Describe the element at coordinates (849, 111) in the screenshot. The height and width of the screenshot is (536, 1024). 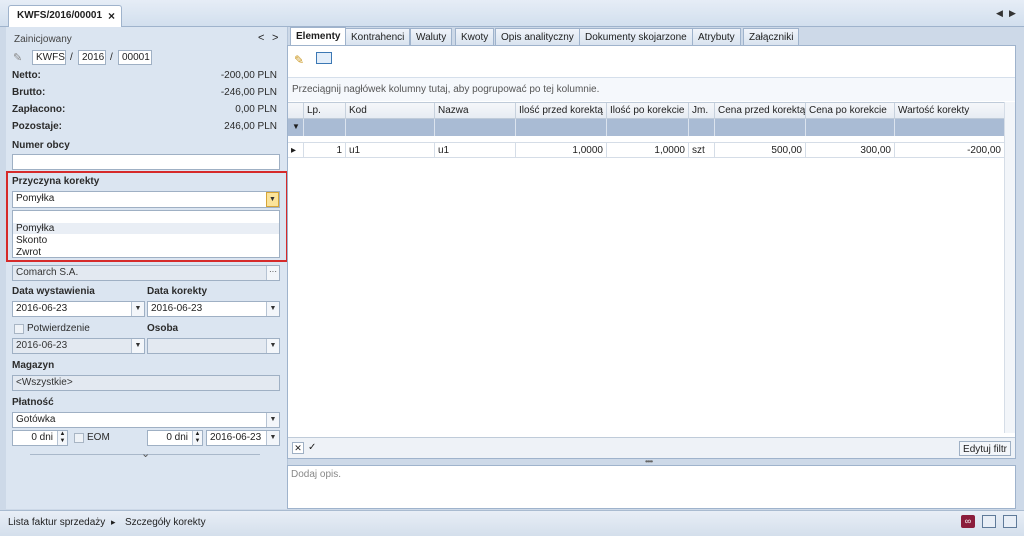
I see `column-header-cena-po: Cena po korekcie` at that location.